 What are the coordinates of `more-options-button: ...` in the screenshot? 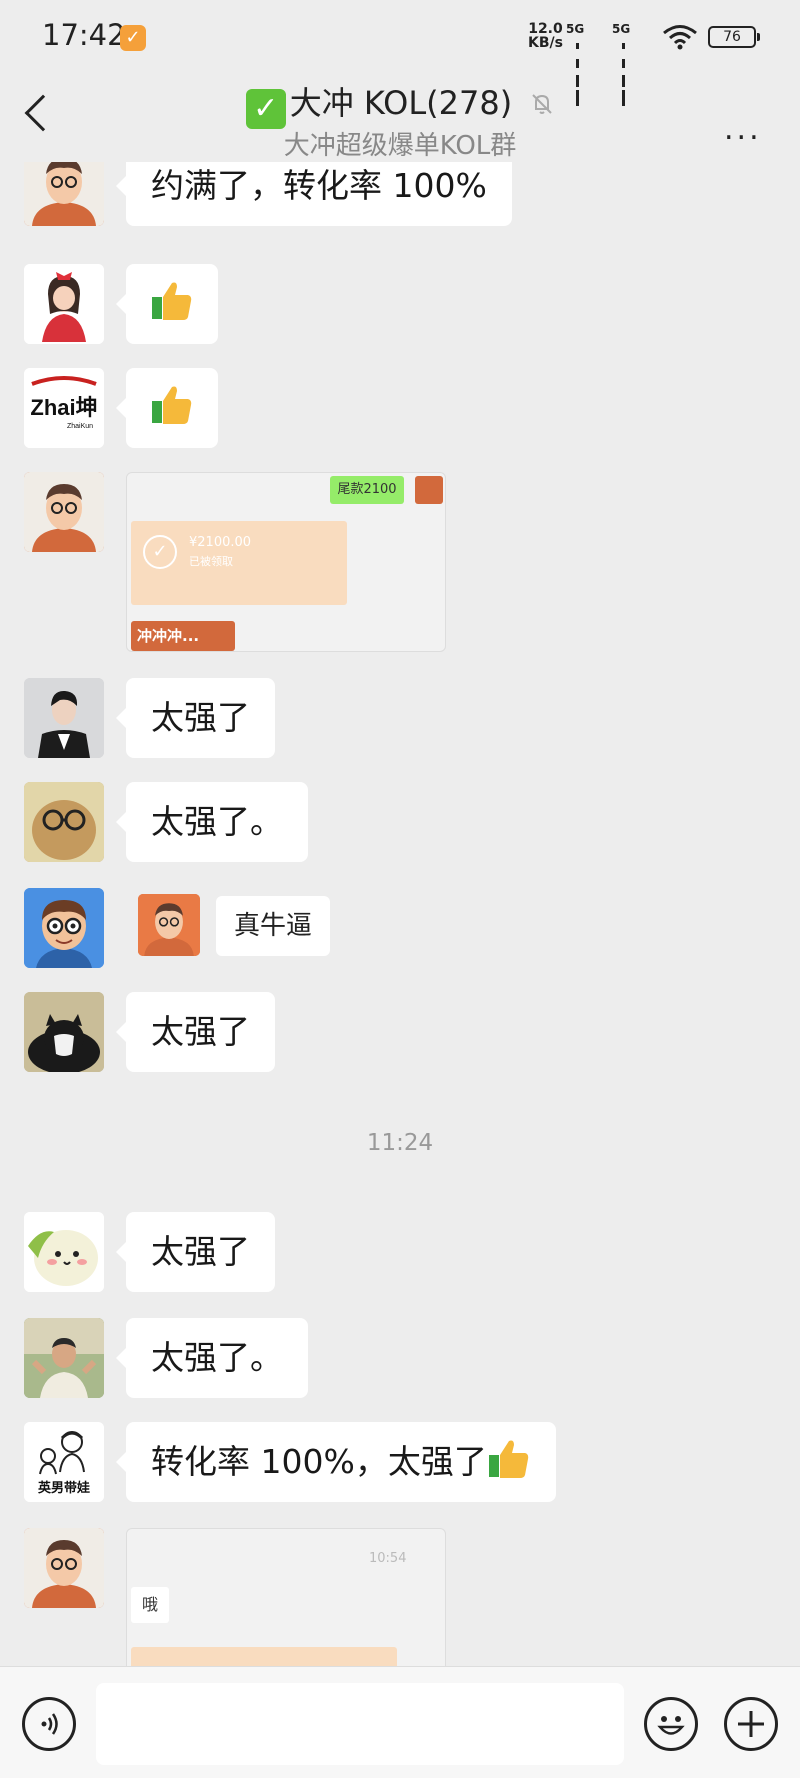 It's located at (743, 129).